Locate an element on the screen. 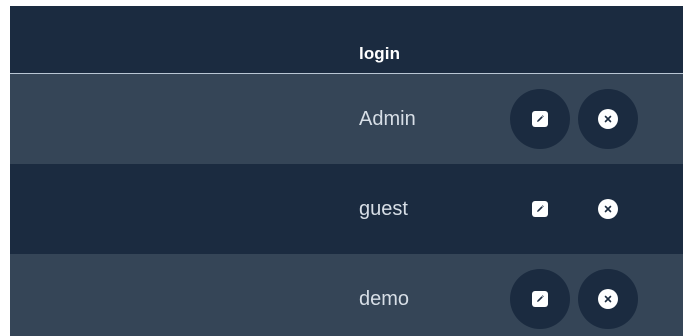  login-cell: Admin is located at coordinates (387, 119).